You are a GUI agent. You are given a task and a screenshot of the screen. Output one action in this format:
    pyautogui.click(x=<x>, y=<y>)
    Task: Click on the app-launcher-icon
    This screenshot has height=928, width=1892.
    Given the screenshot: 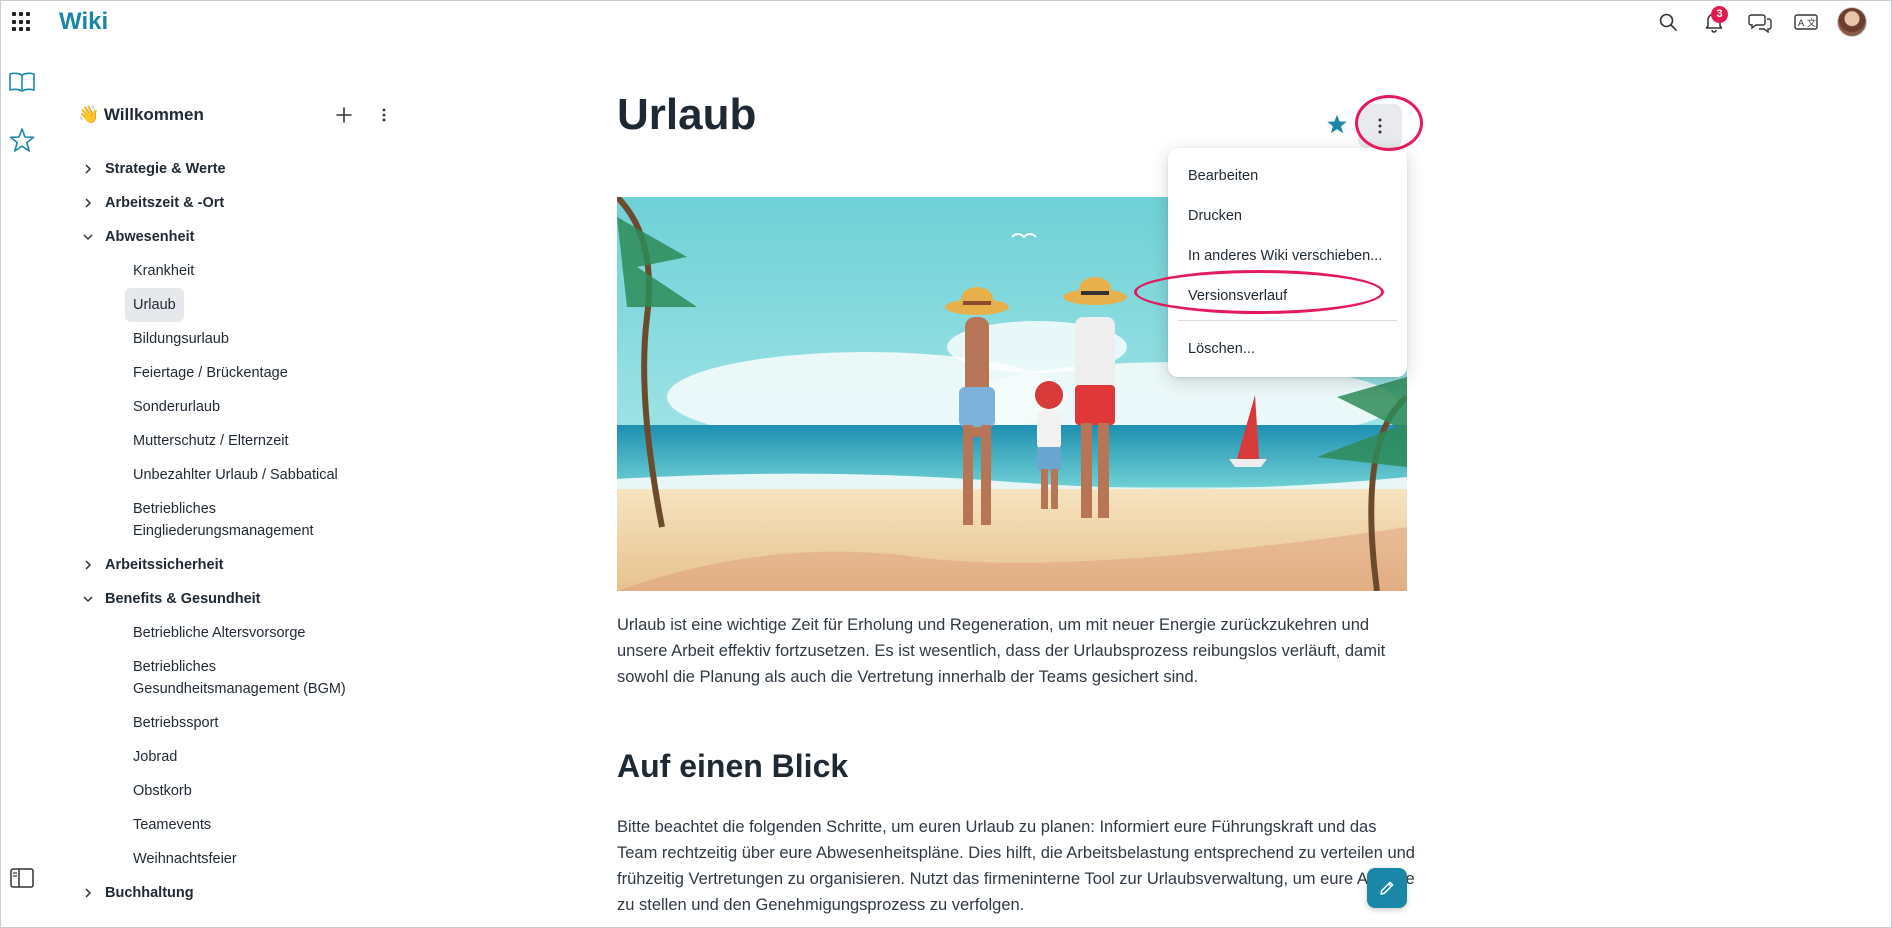 What is the action you would take?
    pyautogui.click(x=22, y=22)
    